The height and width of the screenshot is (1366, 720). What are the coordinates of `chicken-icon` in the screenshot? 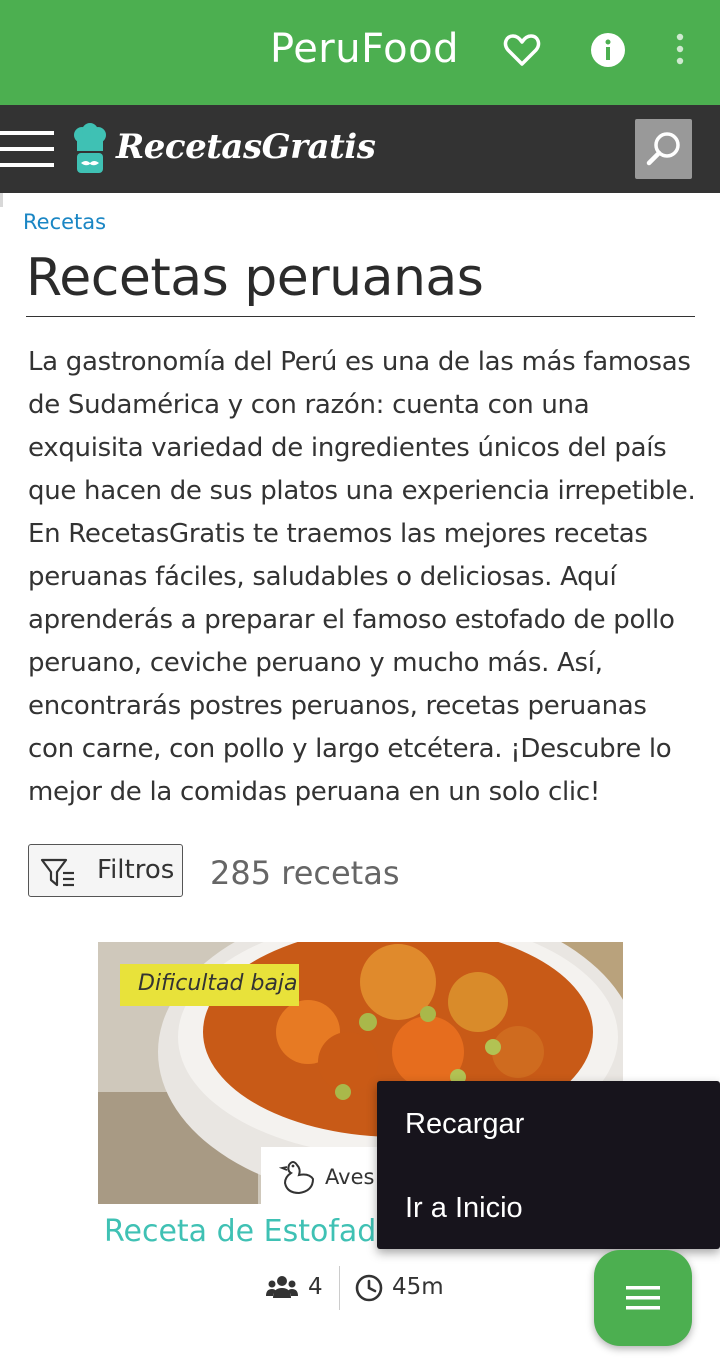 It's located at (297, 1178).